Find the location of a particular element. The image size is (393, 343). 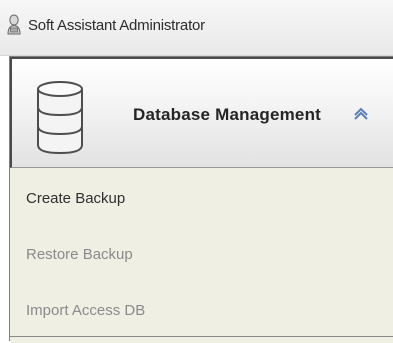

window-title: Soft Assistant Administrator is located at coordinates (116, 25).